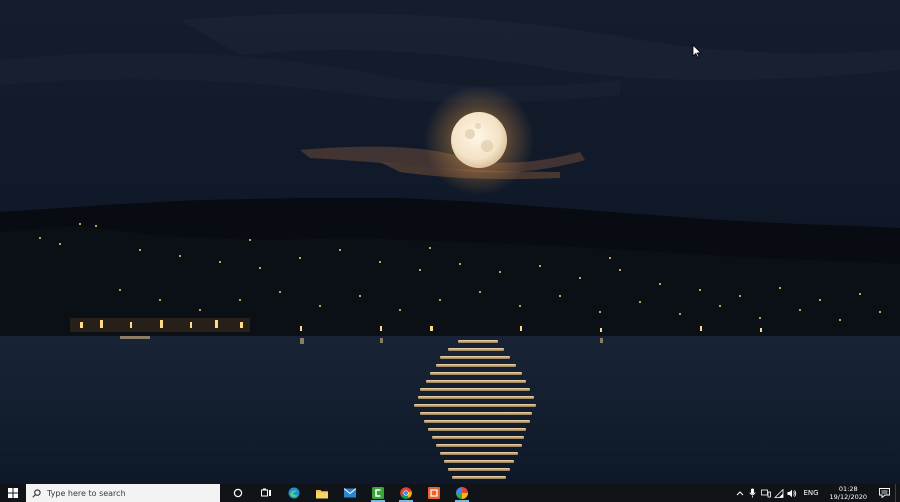 Image resolution: width=900 pixels, height=502 pixels. I want to click on mail-button, so click(350, 493).